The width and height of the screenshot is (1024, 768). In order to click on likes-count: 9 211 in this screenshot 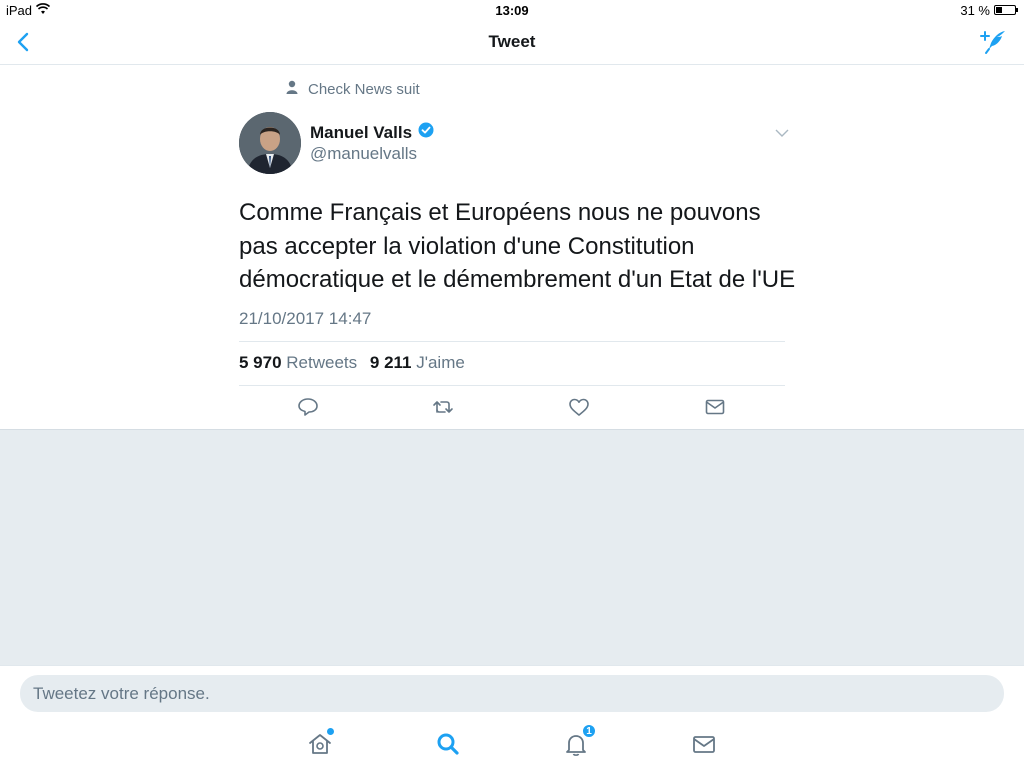, I will do `click(391, 362)`.